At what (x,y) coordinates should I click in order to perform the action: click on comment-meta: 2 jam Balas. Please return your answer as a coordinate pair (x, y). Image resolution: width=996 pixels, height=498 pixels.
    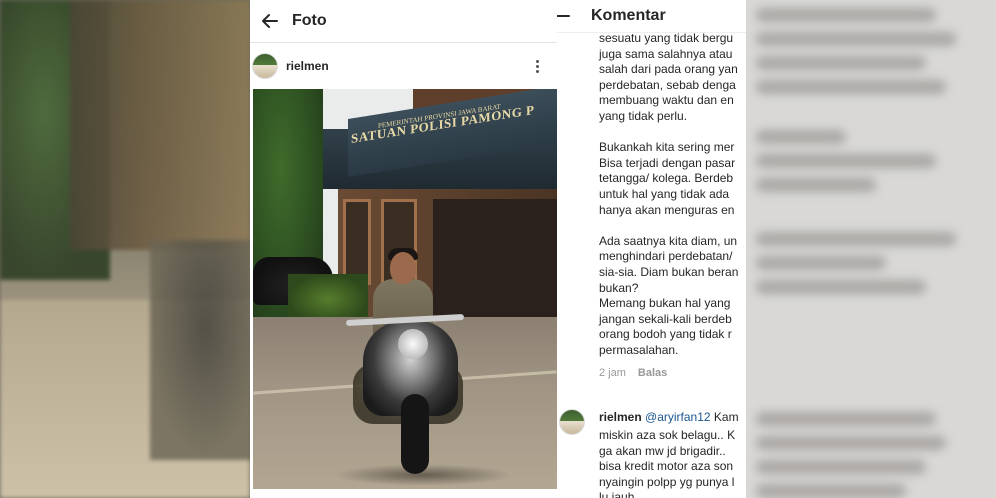
    Looking at the image, I should click on (633, 373).